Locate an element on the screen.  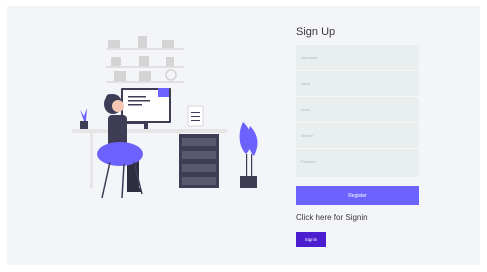
plant-leaf is located at coordinates (252, 141).